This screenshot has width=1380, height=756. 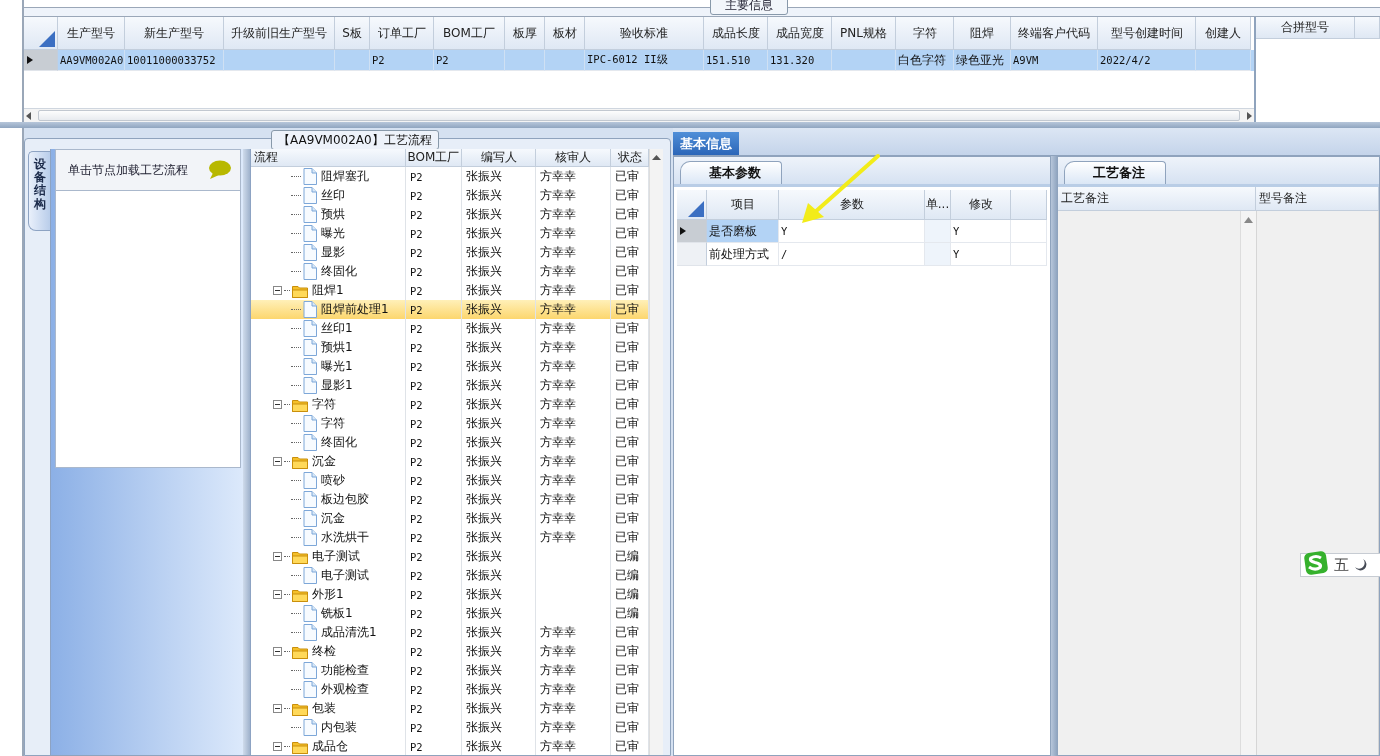 I want to click on table-cell: 是否磨板, so click(x=743, y=231).